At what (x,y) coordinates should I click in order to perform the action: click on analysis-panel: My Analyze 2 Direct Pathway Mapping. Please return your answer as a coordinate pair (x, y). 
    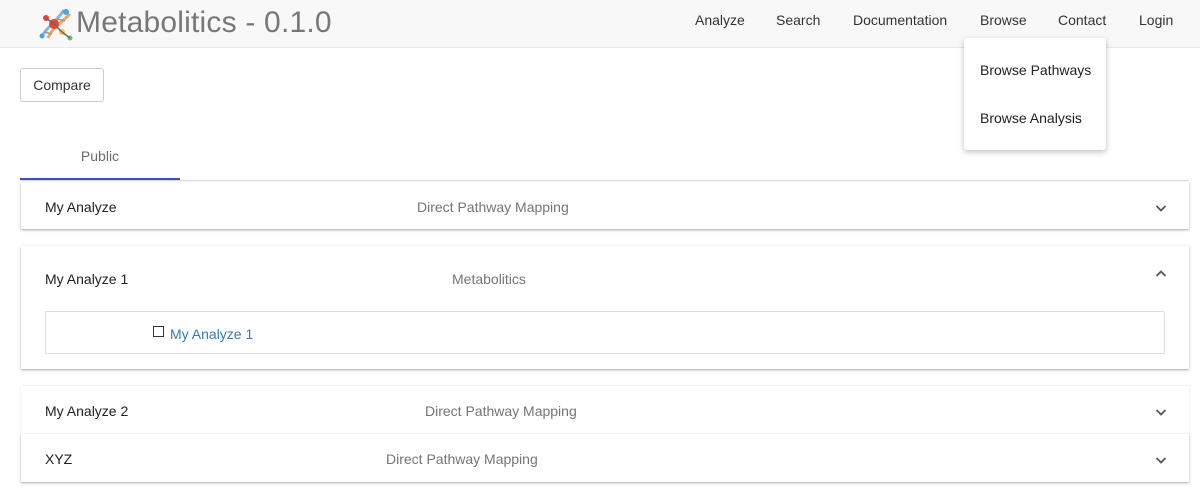
    Looking at the image, I should click on (605, 410).